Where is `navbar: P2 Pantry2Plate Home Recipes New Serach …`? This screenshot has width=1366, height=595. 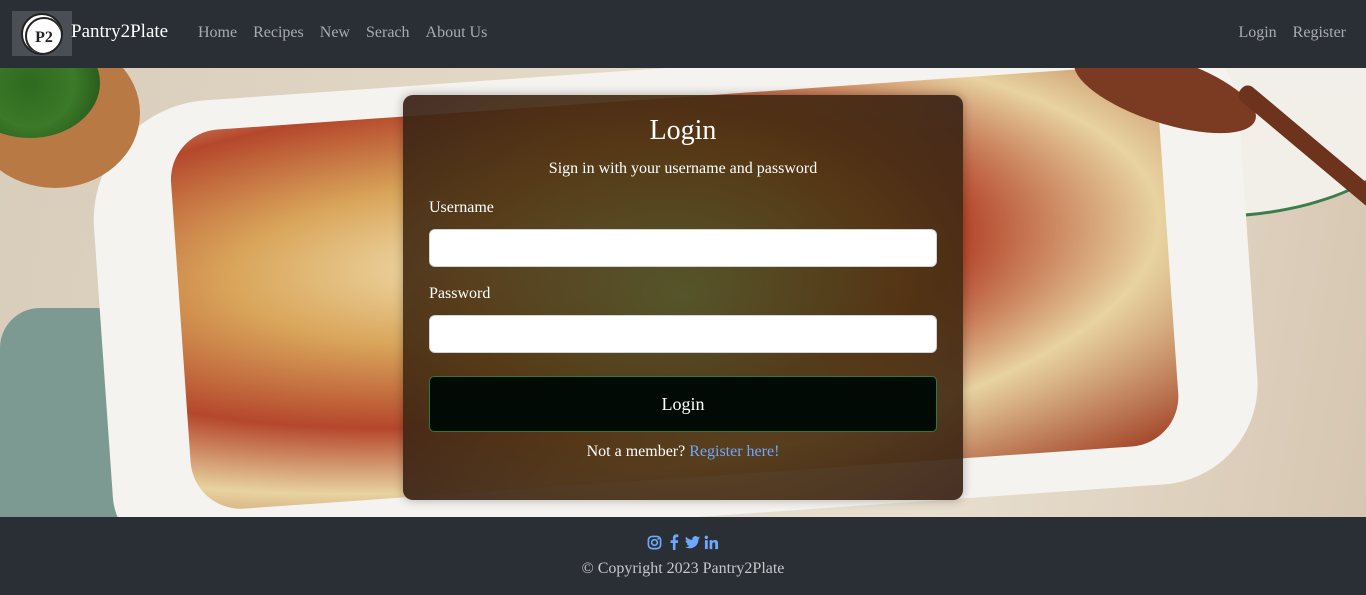
navbar: P2 Pantry2Plate Home Recipes New Serach … is located at coordinates (683, 34).